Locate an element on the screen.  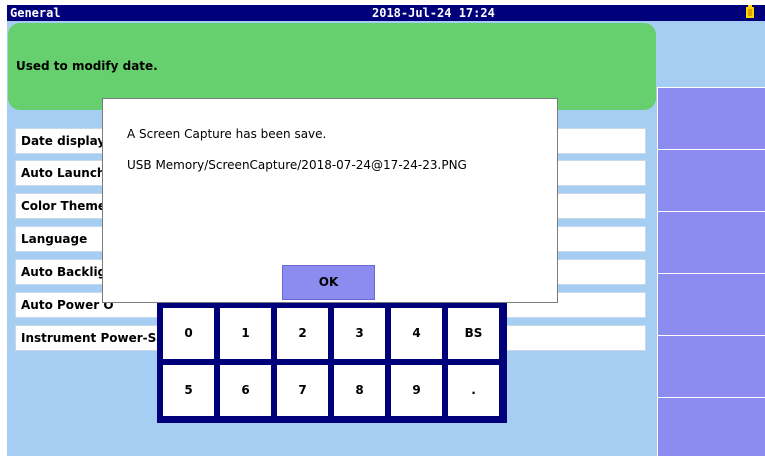
help-text: Used to modify date. is located at coordinates (87, 66).